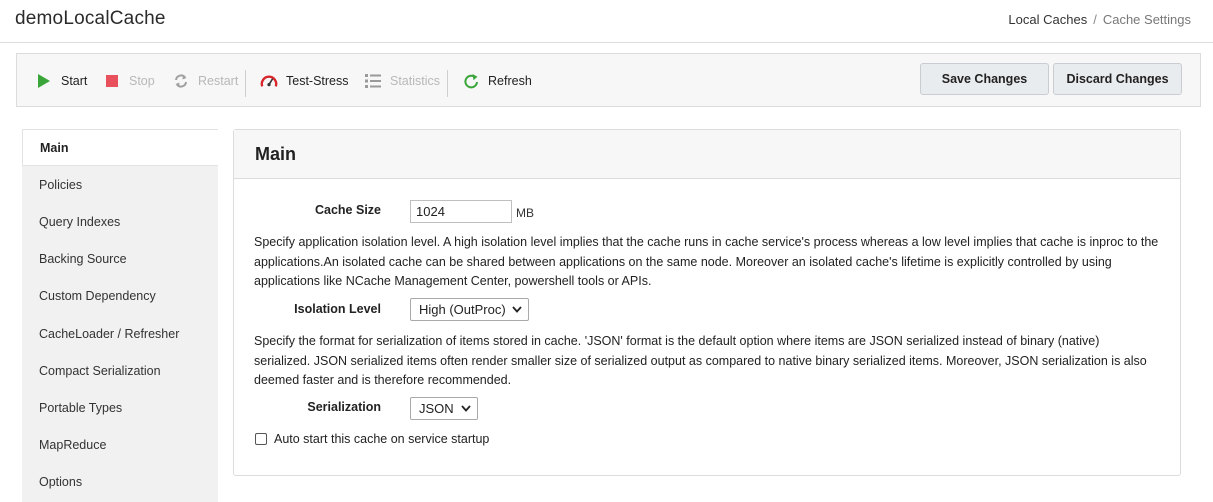 This screenshot has height=502, width=1213. What do you see at coordinates (382, 439) in the screenshot?
I see `auto-start-label: Auto start this cache on service startup` at bounding box center [382, 439].